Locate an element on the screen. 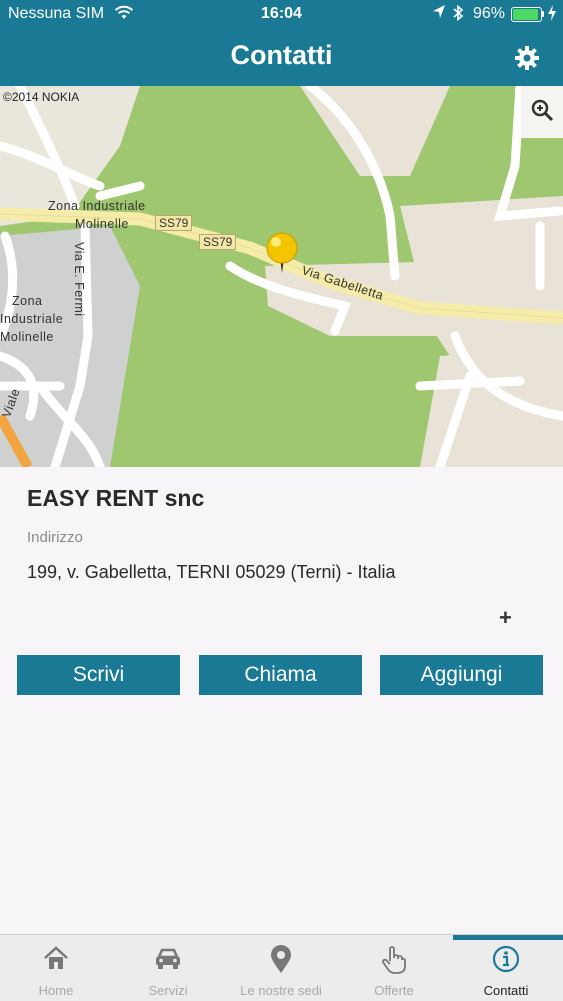  tab-home: Home is located at coordinates (56, 968).